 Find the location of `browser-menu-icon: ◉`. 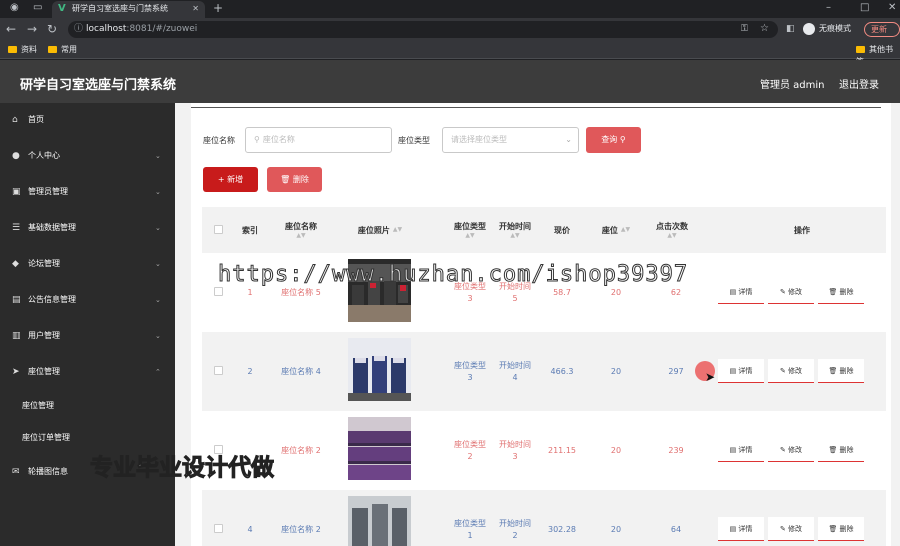

browser-menu-icon: ◉ is located at coordinates (14, 8).